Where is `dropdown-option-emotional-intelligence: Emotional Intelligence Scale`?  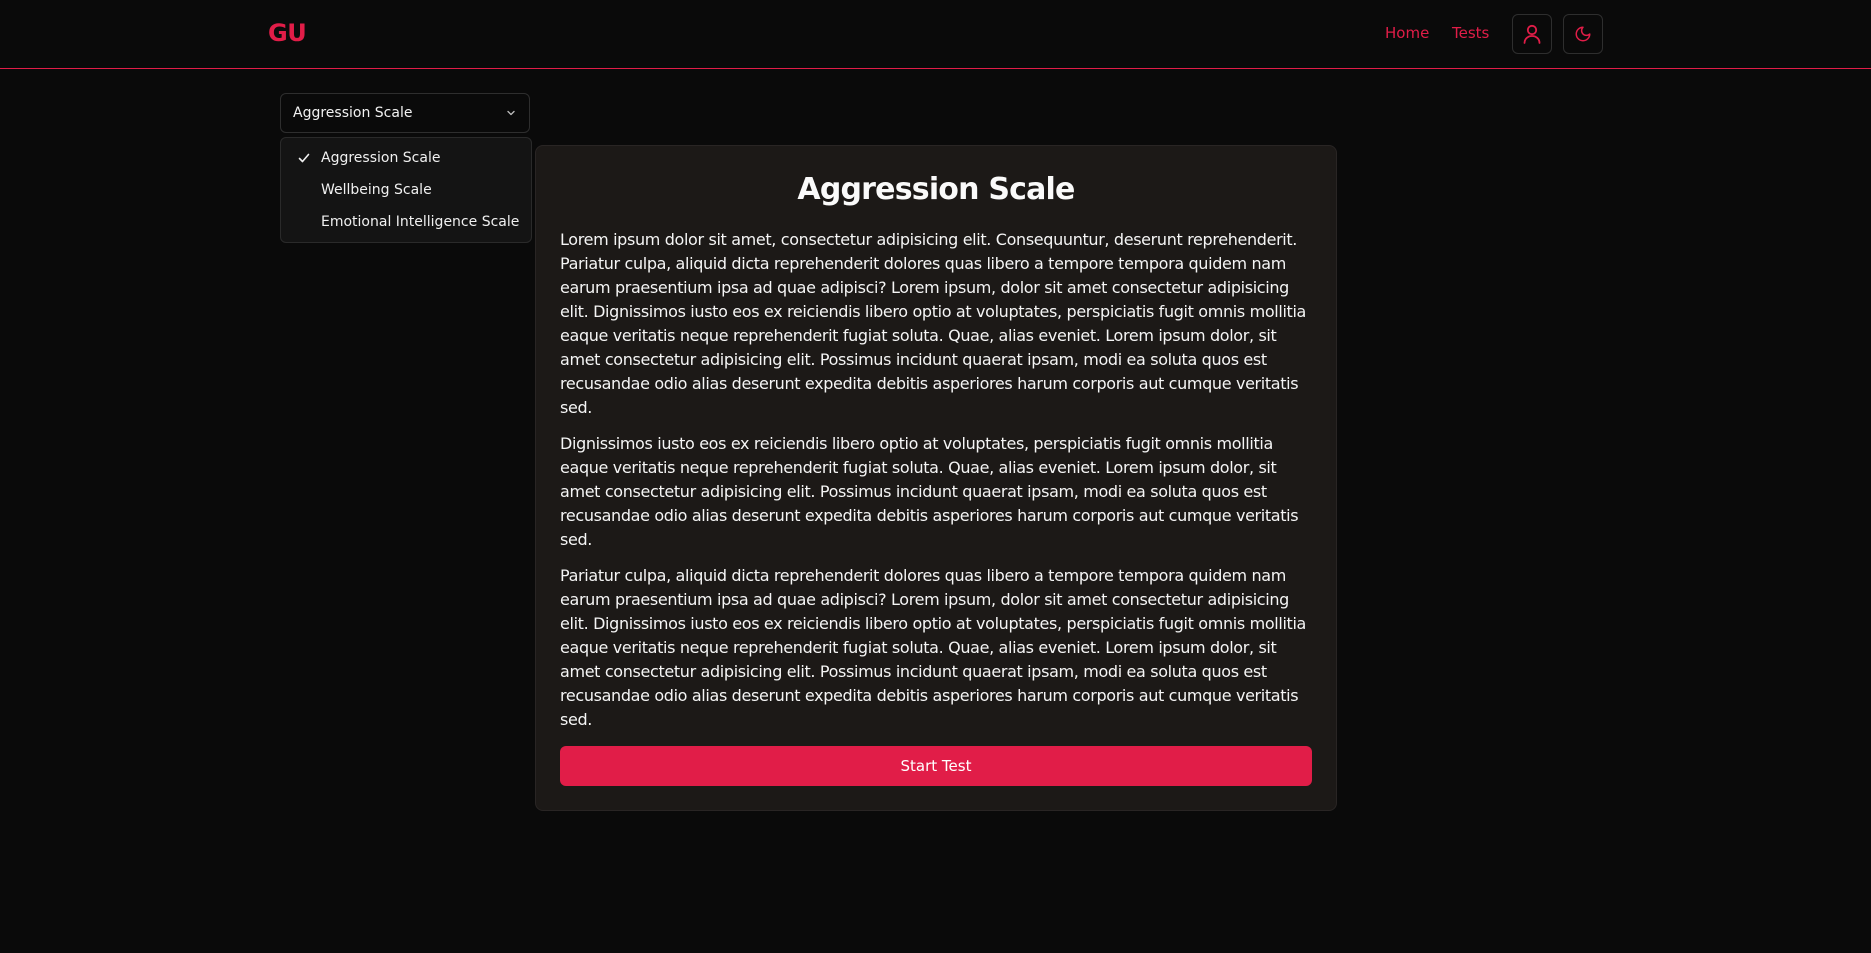 dropdown-option-emotional-intelligence: Emotional Intelligence Scale is located at coordinates (406, 222).